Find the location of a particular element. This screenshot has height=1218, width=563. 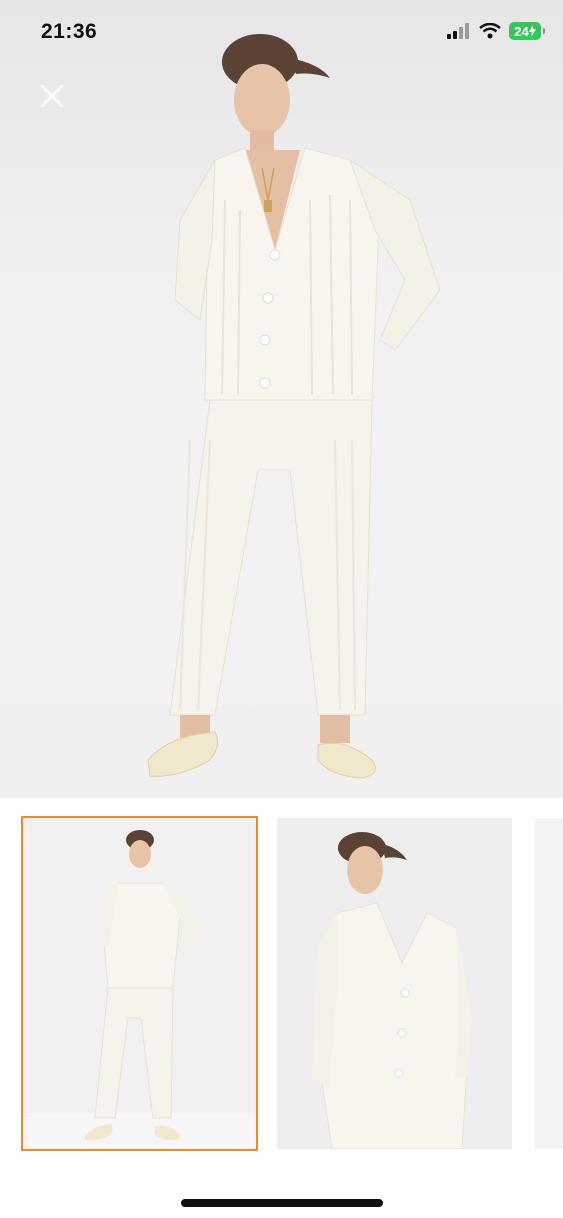

thumbnail-leaning-wall is located at coordinates (394, 983).